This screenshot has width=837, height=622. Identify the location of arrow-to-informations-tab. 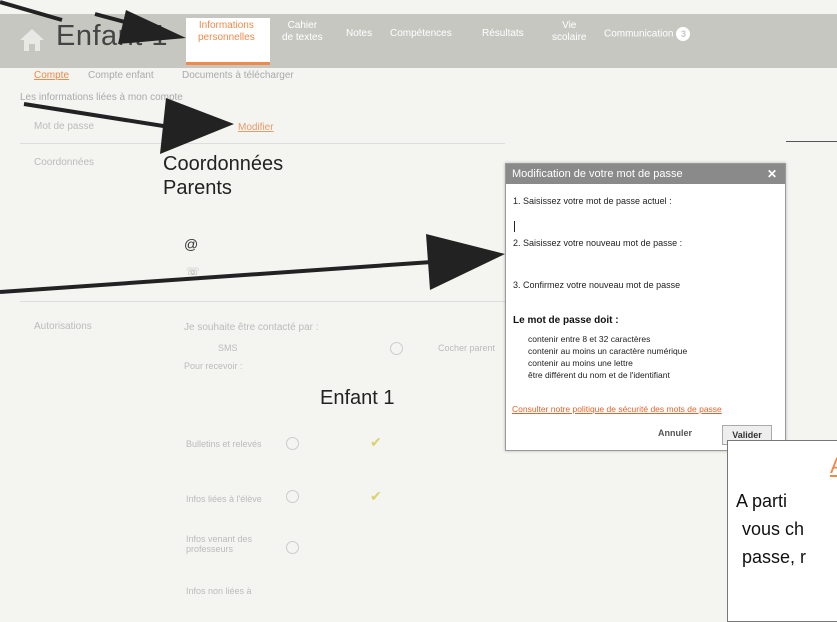
(140, 27).